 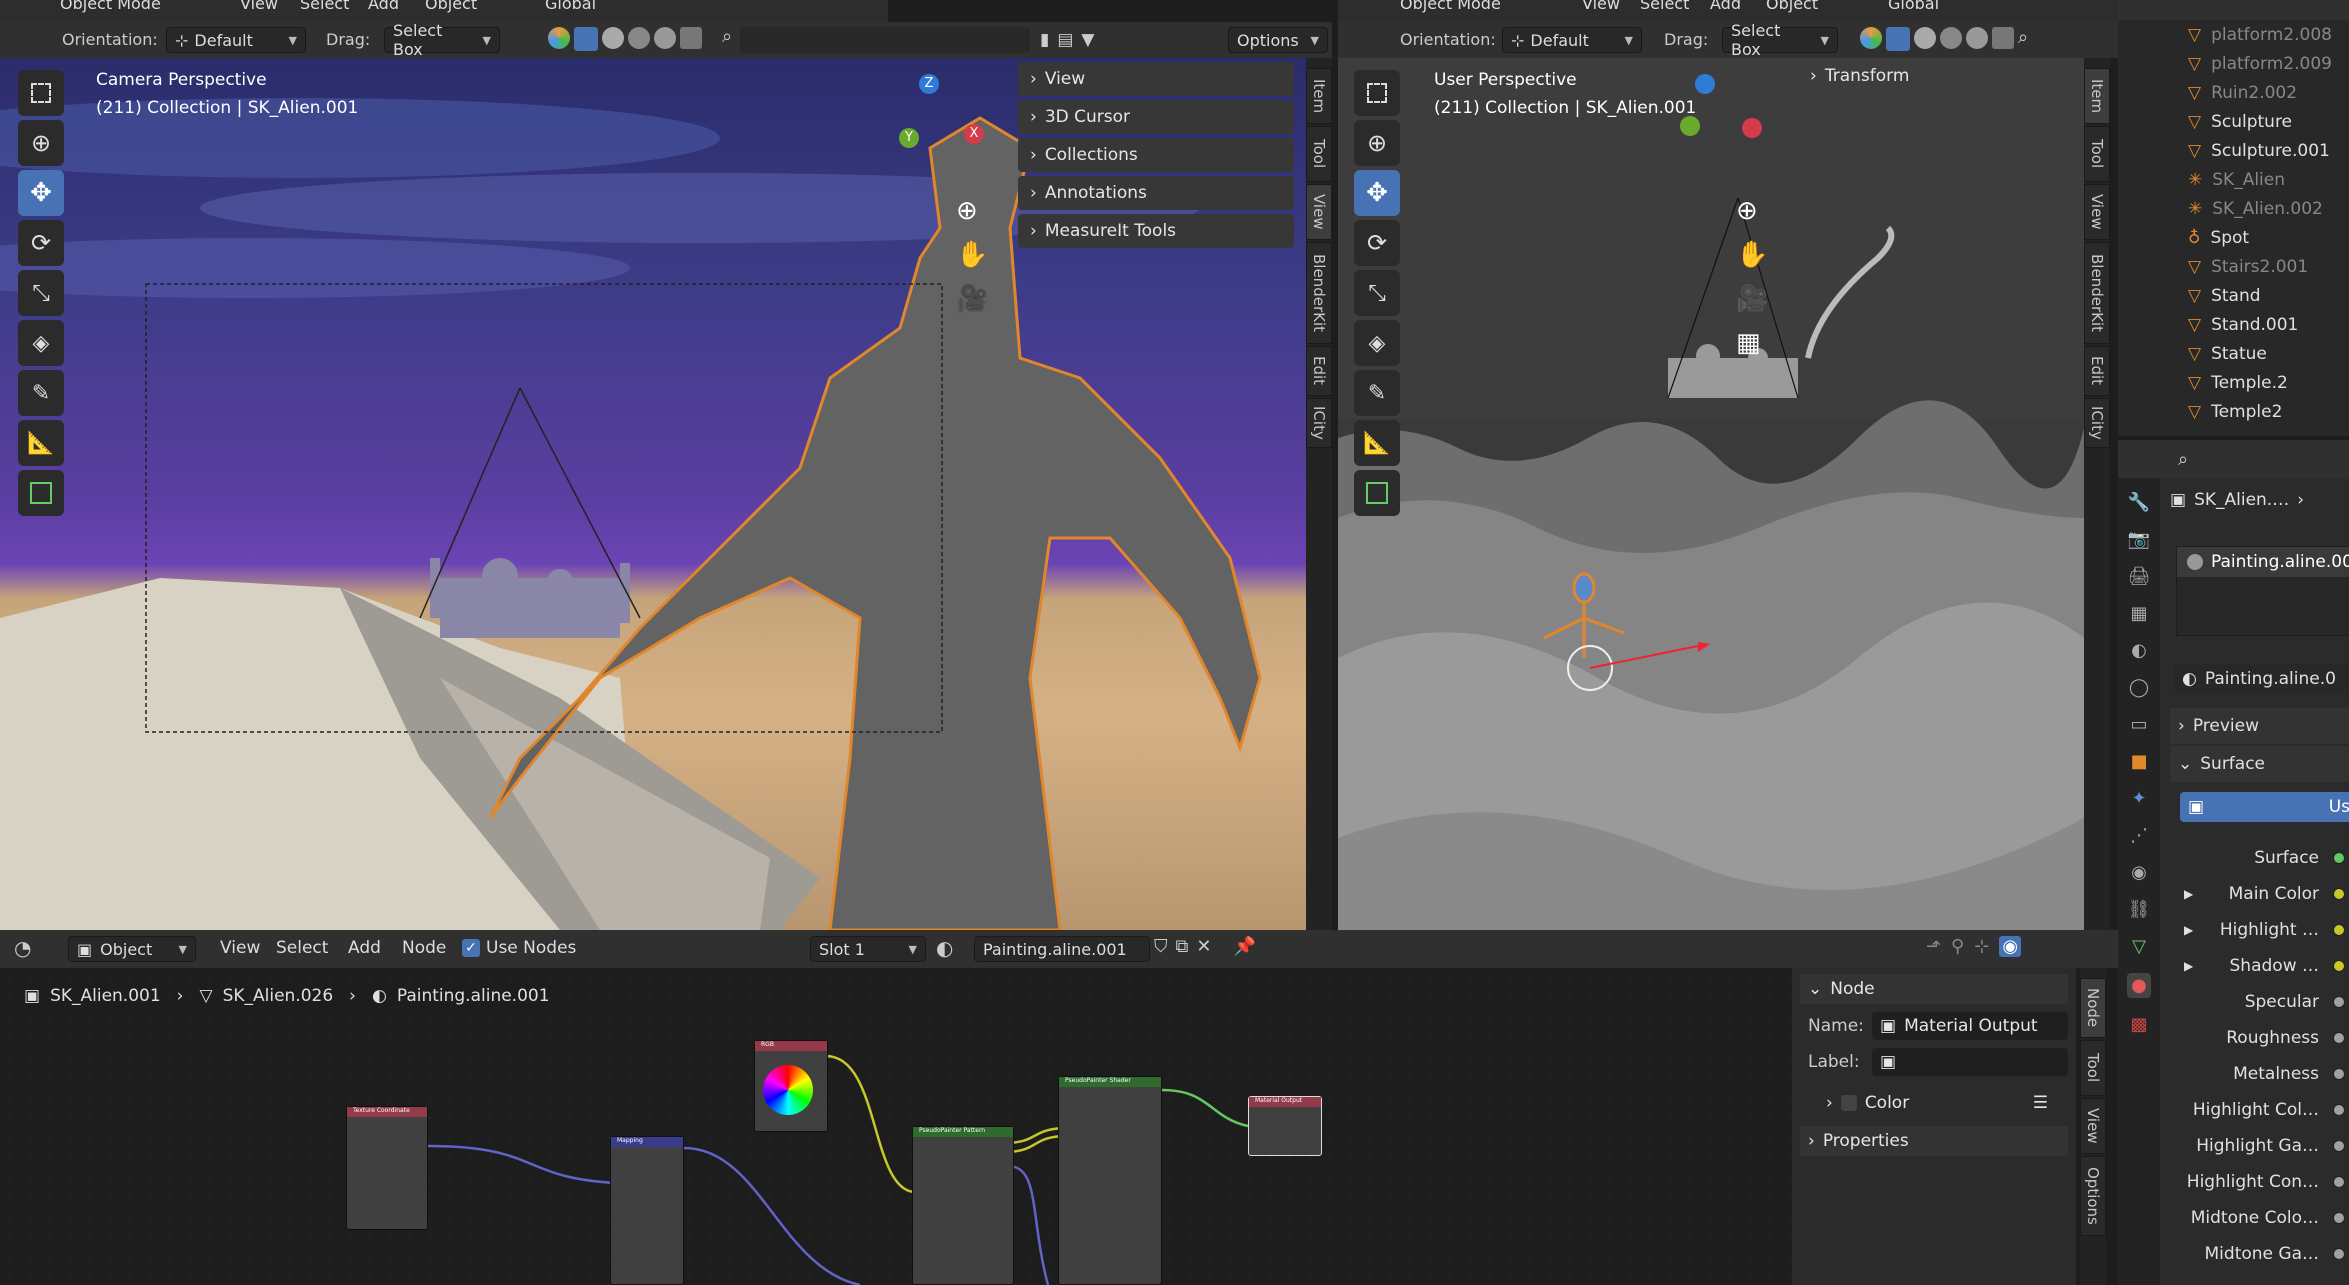 I want to click on collection-tab-icon: ▭, so click(x=2138, y=724).